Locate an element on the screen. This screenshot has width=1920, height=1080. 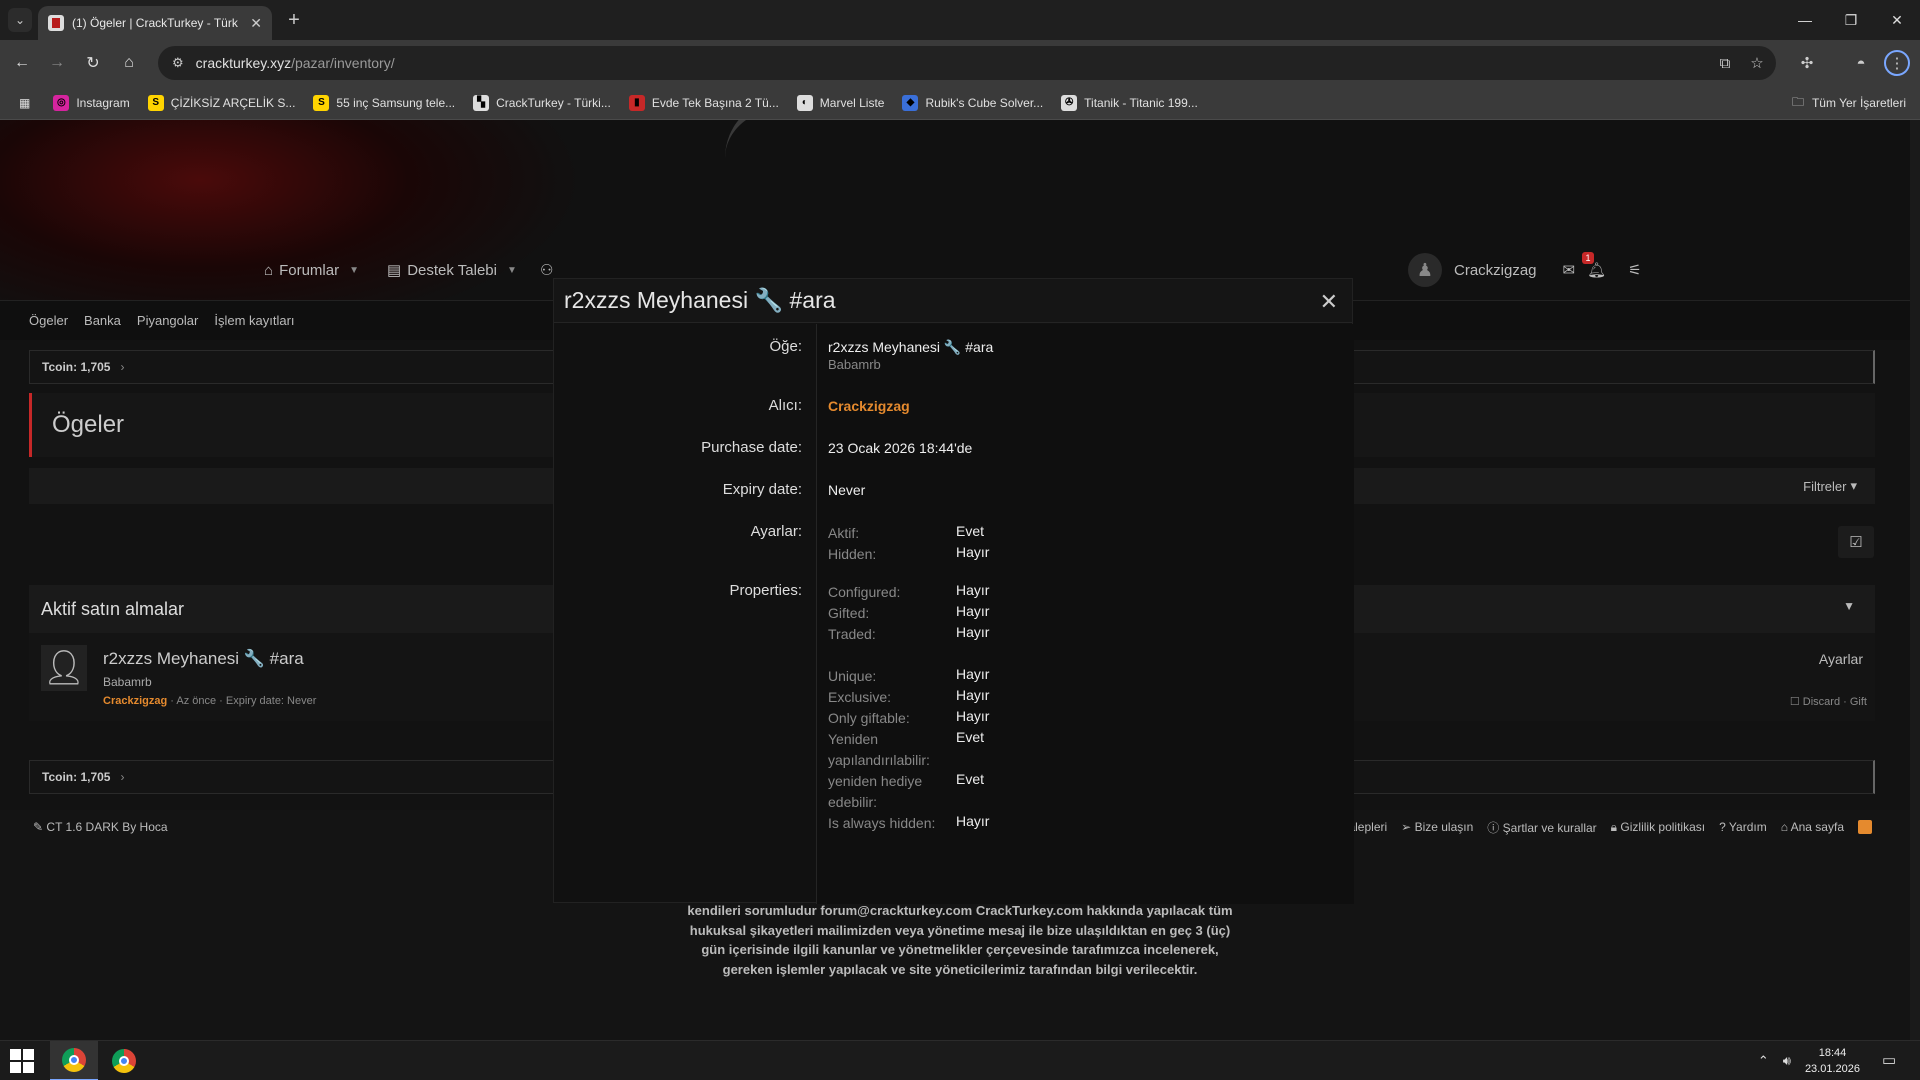
home-label: Ana sayfa is located at coordinates (1817, 827).